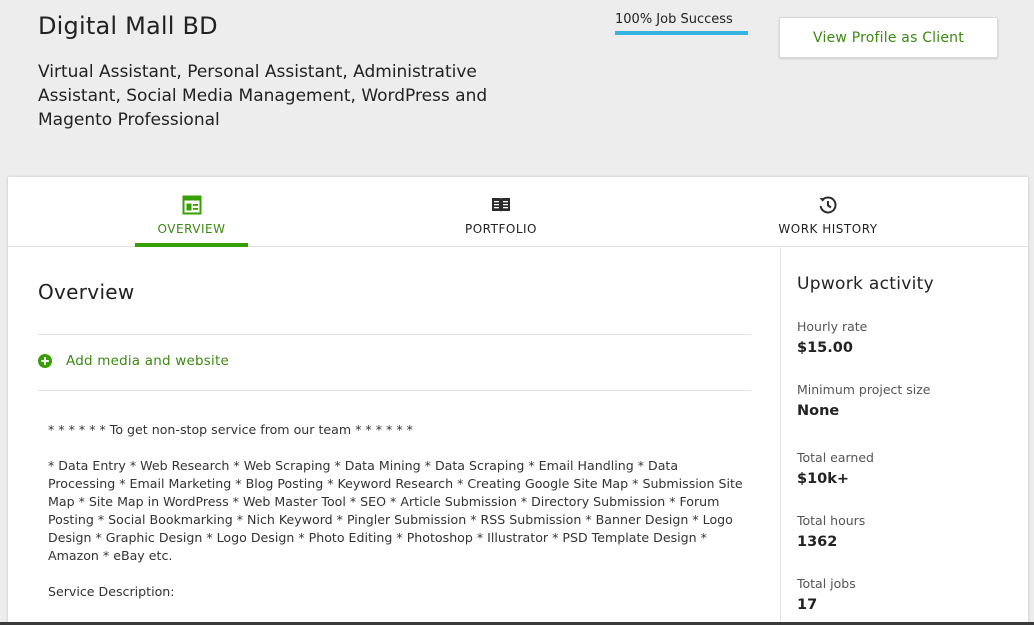 This screenshot has height=625, width=1034. Describe the element at coordinates (501, 229) in the screenshot. I see `tab-portfolio-label: PORTFOLIO` at that location.